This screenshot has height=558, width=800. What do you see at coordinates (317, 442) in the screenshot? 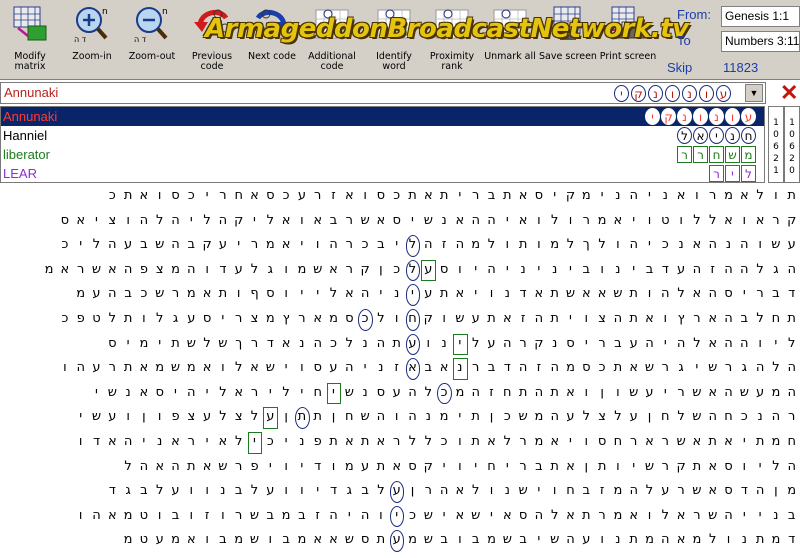
I see `matrix-letter: פ` at bounding box center [317, 442].